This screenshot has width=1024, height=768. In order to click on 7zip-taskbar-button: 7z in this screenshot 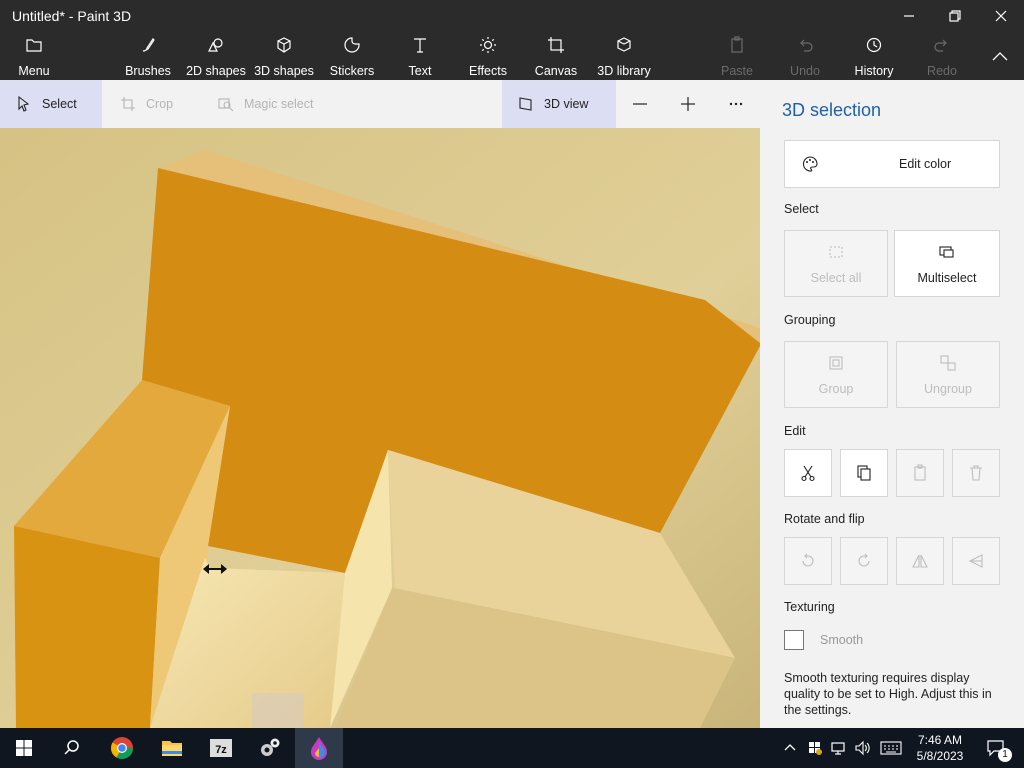, I will do `click(221, 748)`.